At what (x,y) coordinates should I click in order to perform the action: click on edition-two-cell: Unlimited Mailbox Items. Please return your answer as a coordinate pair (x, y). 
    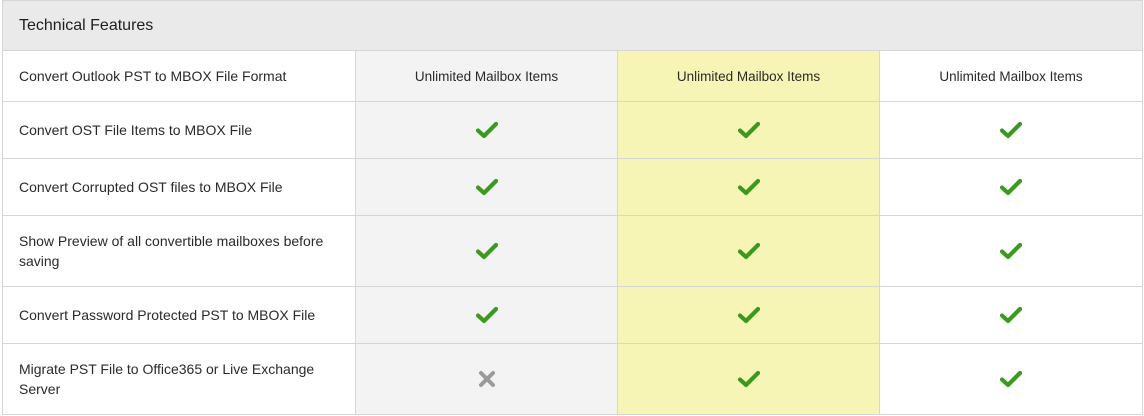
    Looking at the image, I should click on (749, 76).